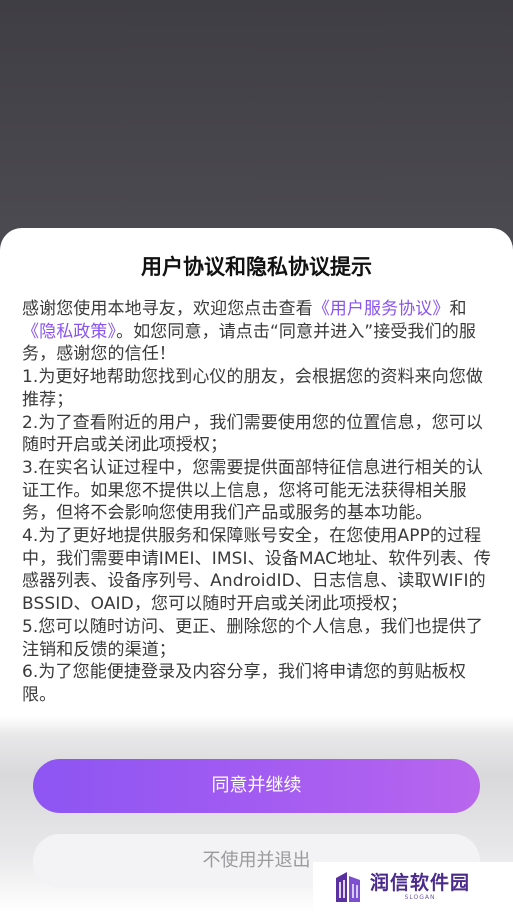 This screenshot has width=513, height=912. What do you see at coordinates (348, 887) in the screenshot?
I see `building-logo-icon` at bounding box center [348, 887].